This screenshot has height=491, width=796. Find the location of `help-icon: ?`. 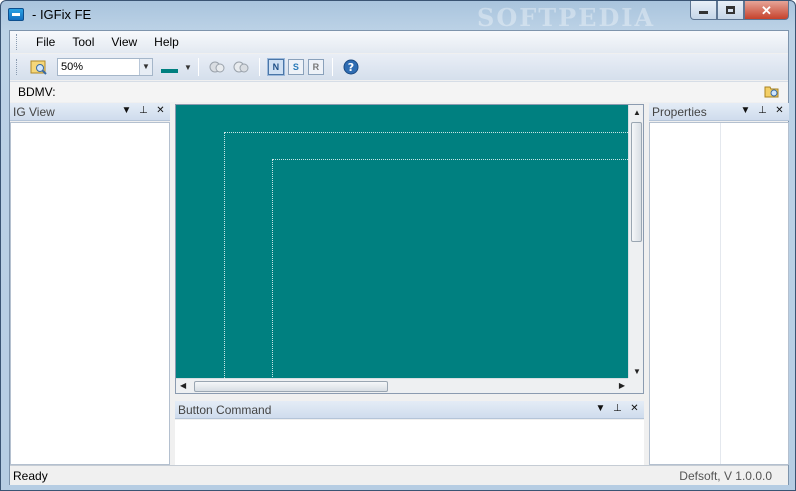

help-icon: ? is located at coordinates (351, 67).